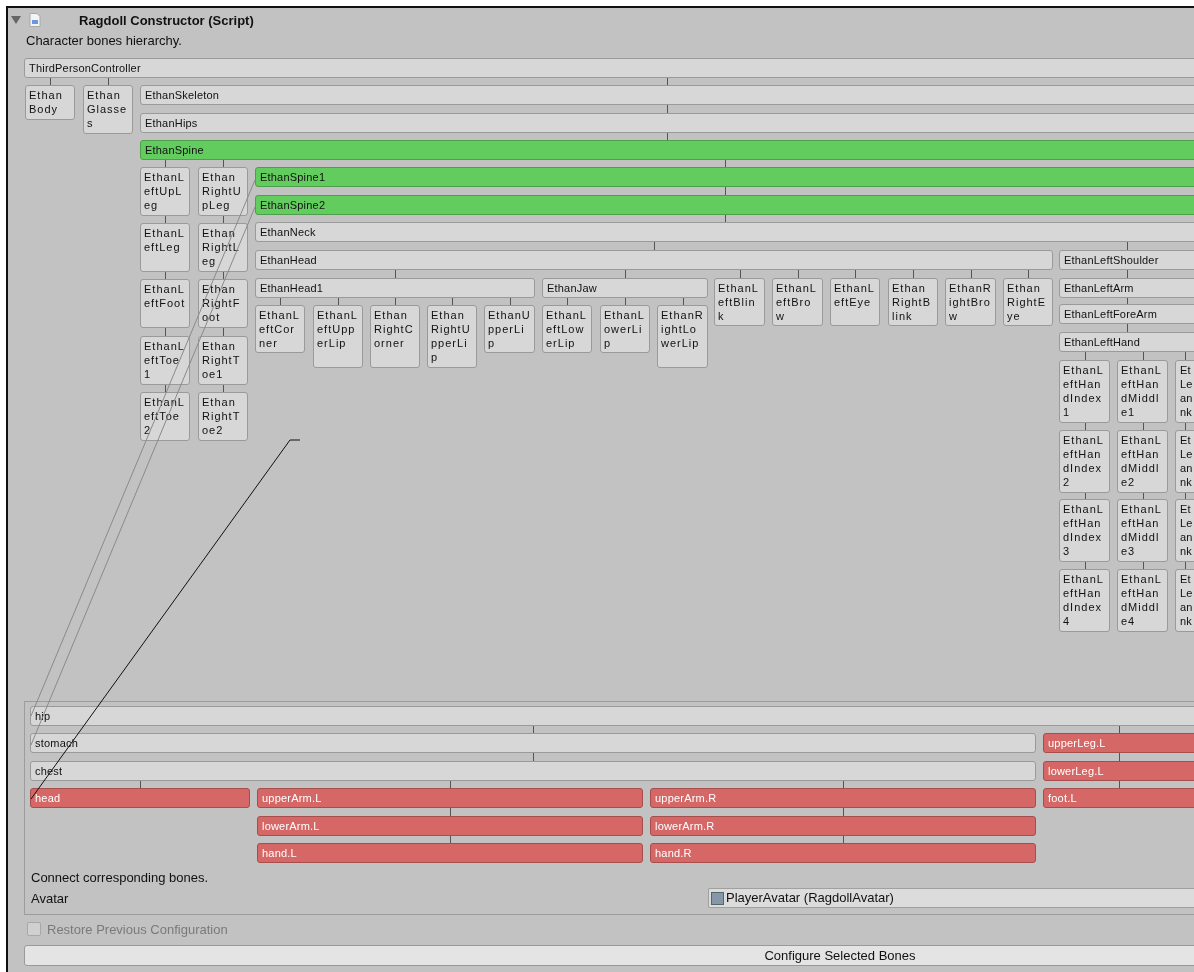  What do you see at coordinates (1126, 288) in the screenshot?
I see `bone-node: EthanLeftArm` at bounding box center [1126, 288].